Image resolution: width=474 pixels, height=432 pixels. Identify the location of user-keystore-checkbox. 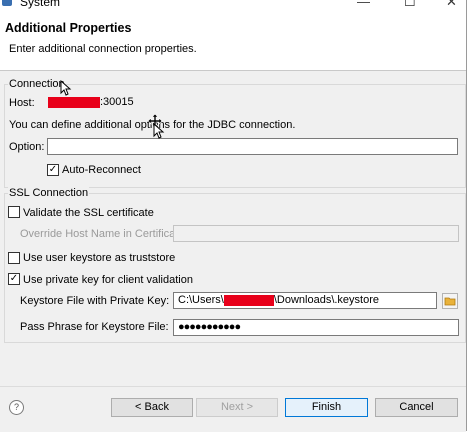
(14, 258).